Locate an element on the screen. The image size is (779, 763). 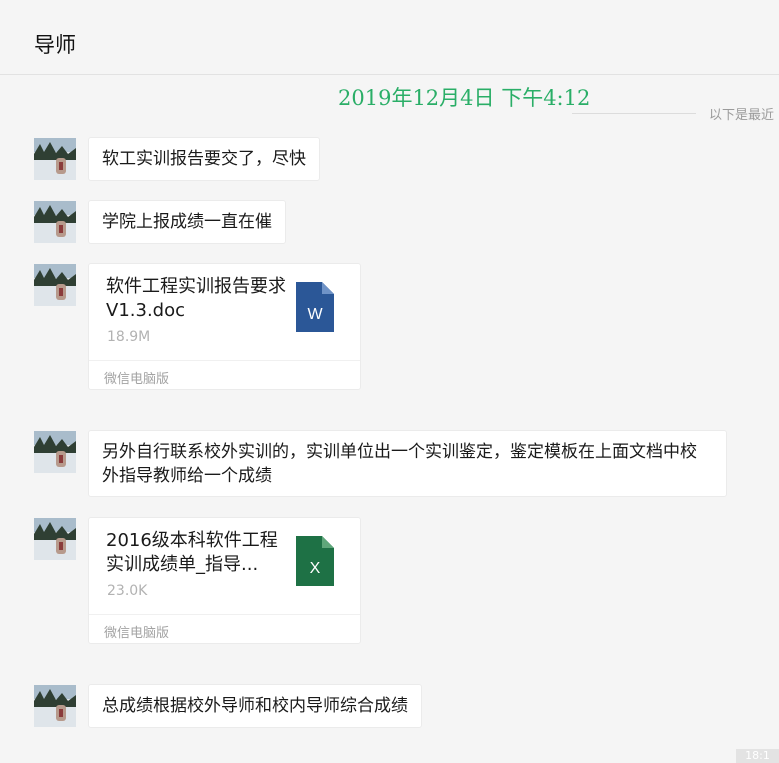
file-message-card: 2016级本科软件工程实训成绩单_指导... 23.0K X 微信电脑版 is located at coordinates (224, 580).